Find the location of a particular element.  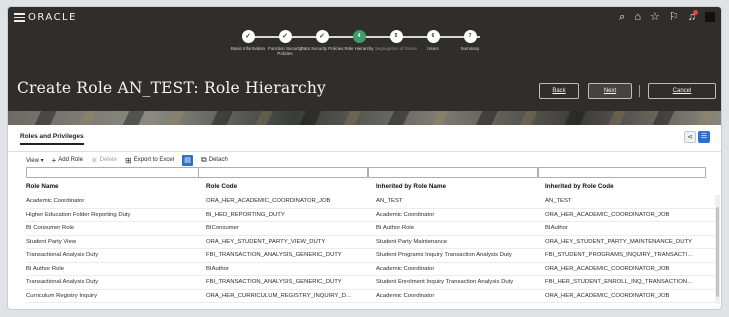

column-header-inherited-role-name: Inherited by Role Name is located at coordinates (411, 186).